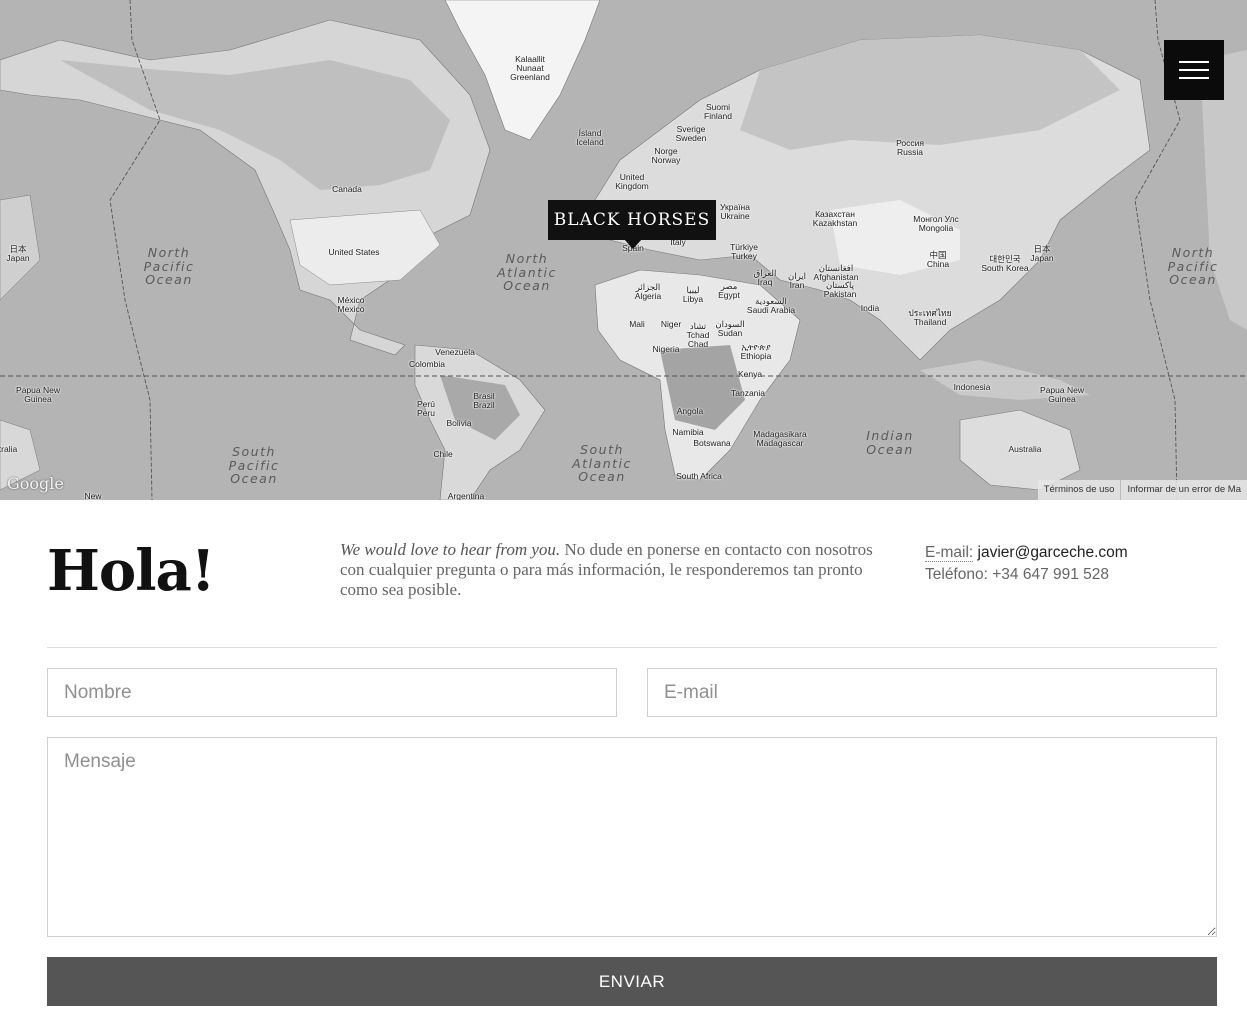  I want to click on submit-button: ENVIAR, so click(632, 981).